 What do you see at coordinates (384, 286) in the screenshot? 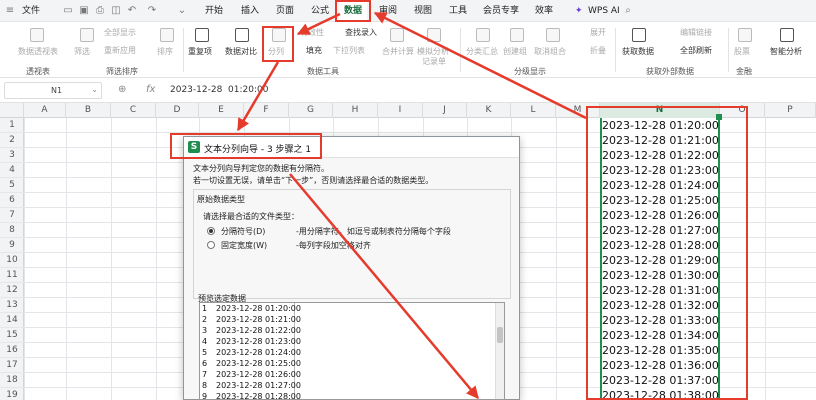
I see `annotation-arrow-to-next-button` at bounding box center [384, 286].